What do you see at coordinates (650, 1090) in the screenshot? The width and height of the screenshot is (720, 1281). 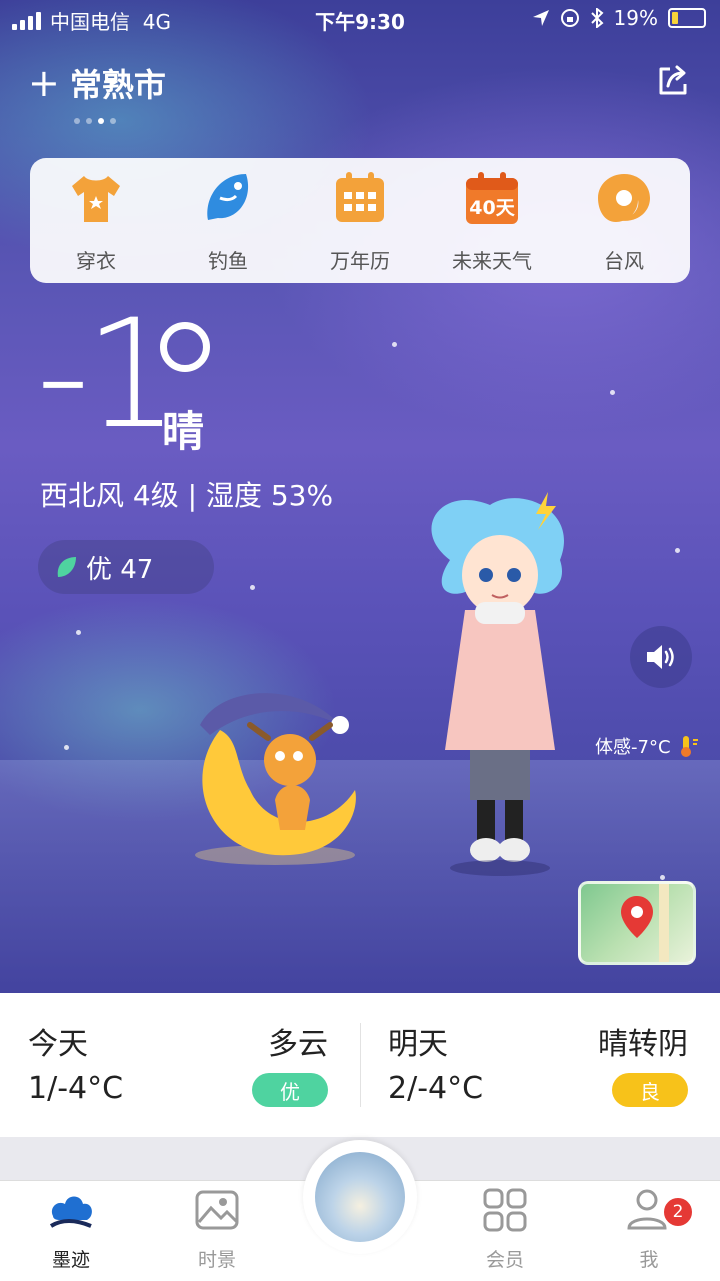 I see `aqi-badge: 良` at bounding box center [650, 1090].